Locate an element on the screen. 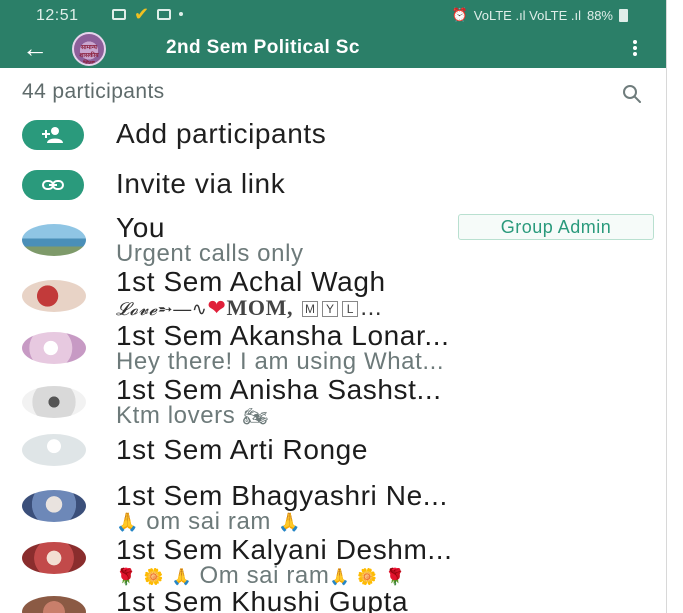 The image size is (683, 613). battery-icon is located at coordinates (623, 15).